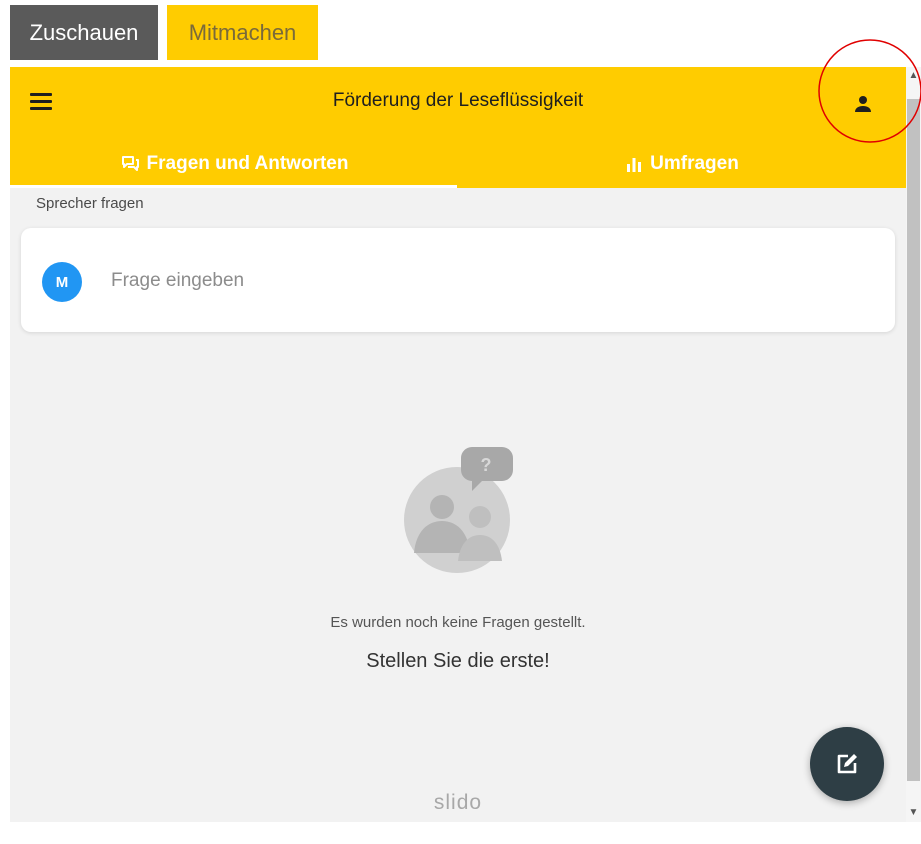  What do you see at coordinates (233, 186) in the screenshot?
I see `active-tab-indicator` at bounding box center [233, 186].